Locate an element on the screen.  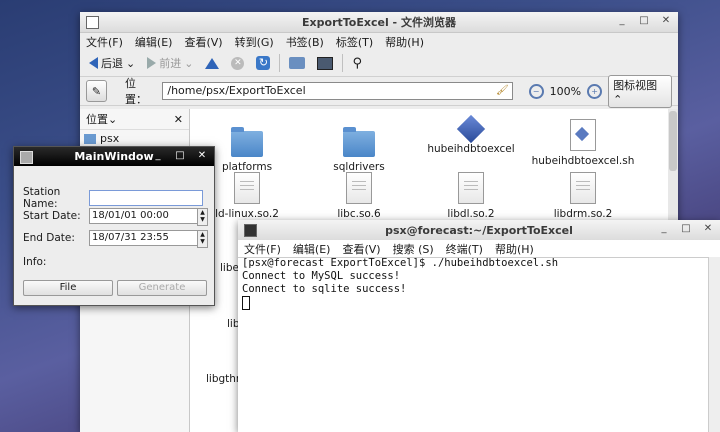
close-sidebar-icon: ✕ is located at coordinates (178, 119).